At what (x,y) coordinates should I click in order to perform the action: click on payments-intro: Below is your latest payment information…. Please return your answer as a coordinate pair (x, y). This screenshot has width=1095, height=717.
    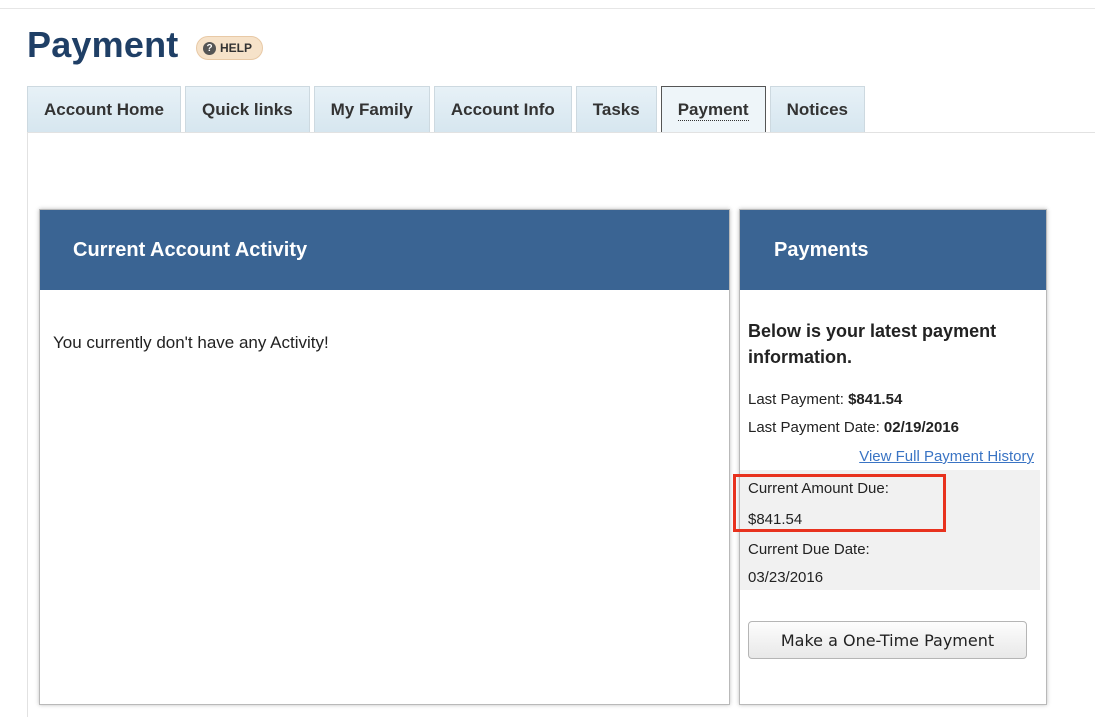
    Looking at the image, I should click on (872, 344).